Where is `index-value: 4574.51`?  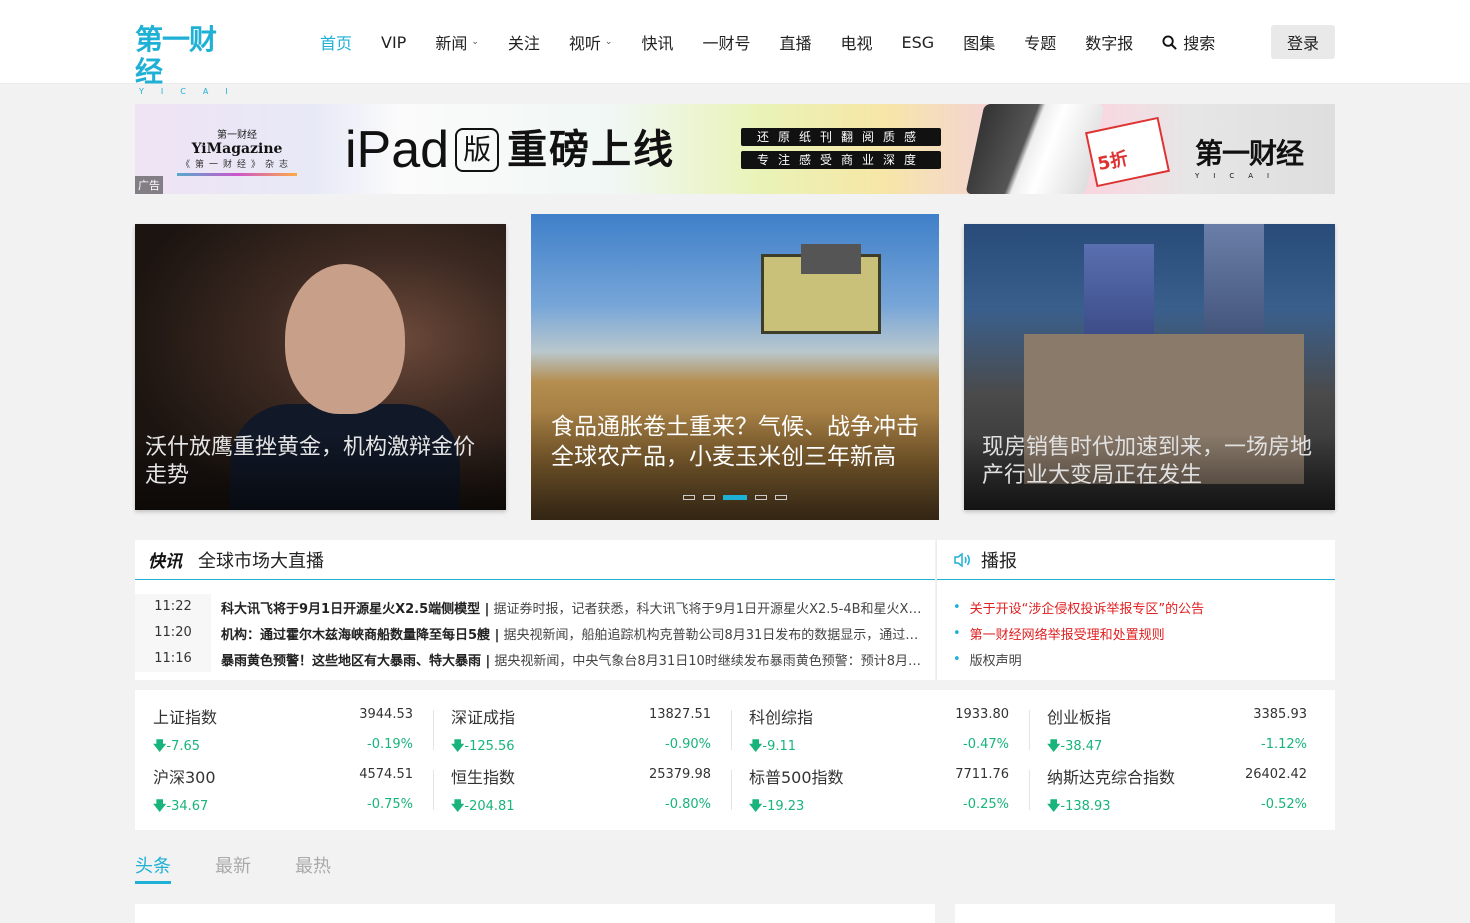
index-value: 4574.51 is located at coordinates (386, 774).